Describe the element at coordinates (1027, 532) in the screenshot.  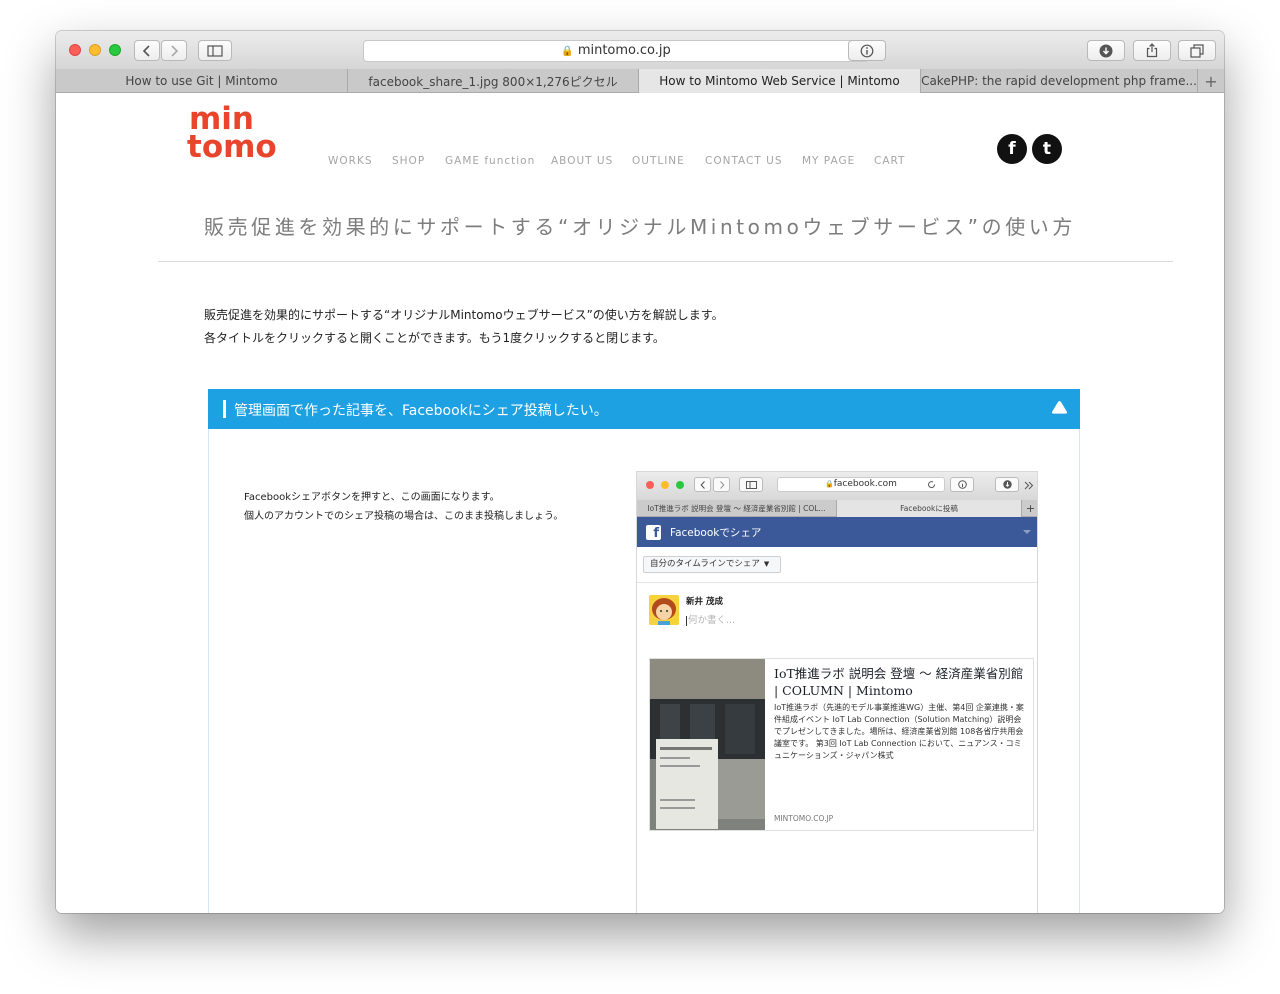
I see `chevron-down-icon` at that location.